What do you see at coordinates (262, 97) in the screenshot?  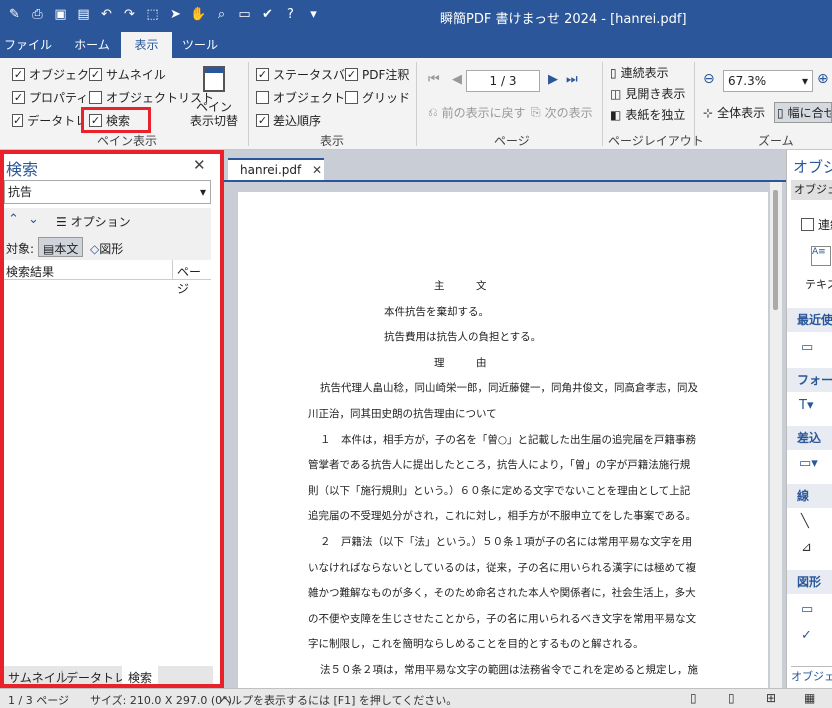 I see `checkbox-unchecked-icon` at bounding box center [262, 97].